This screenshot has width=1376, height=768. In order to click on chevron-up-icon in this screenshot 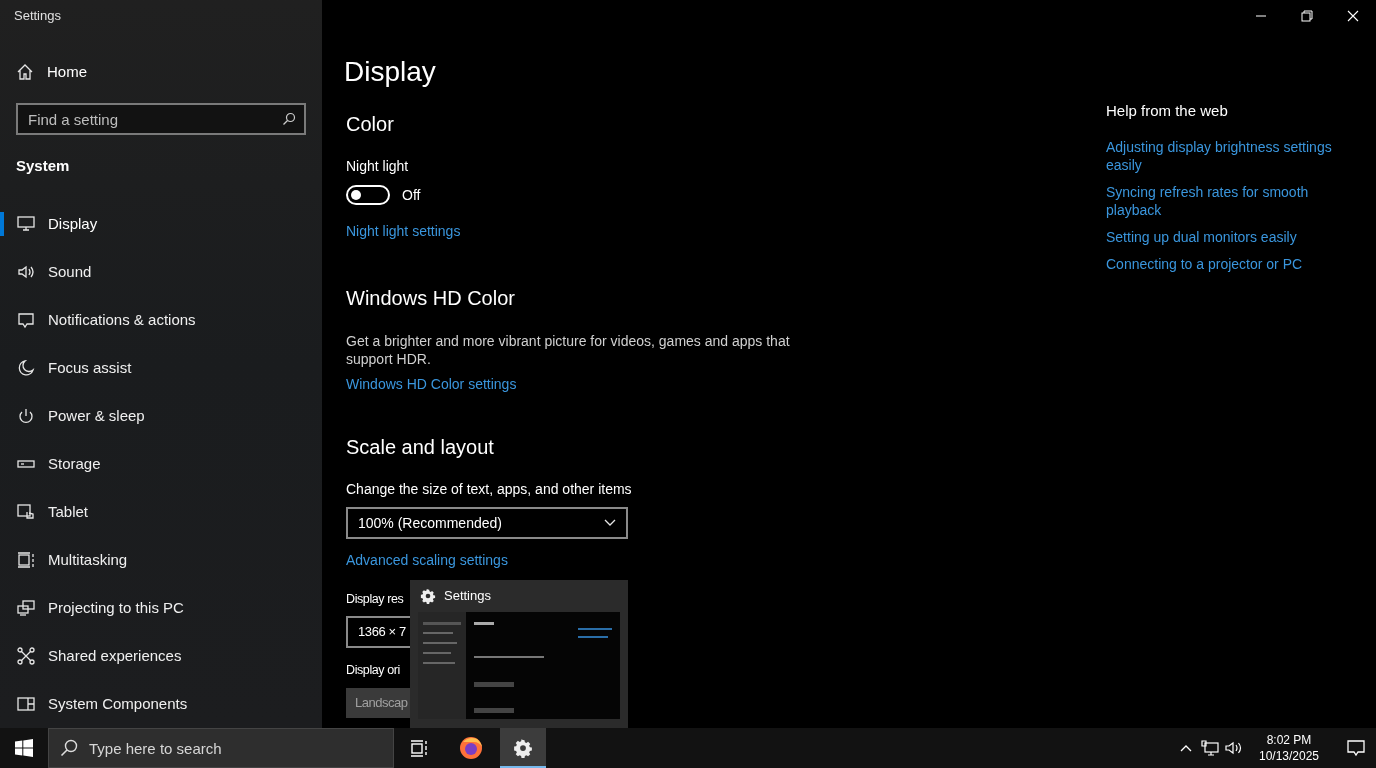, I will do `click(1186, 748)`.